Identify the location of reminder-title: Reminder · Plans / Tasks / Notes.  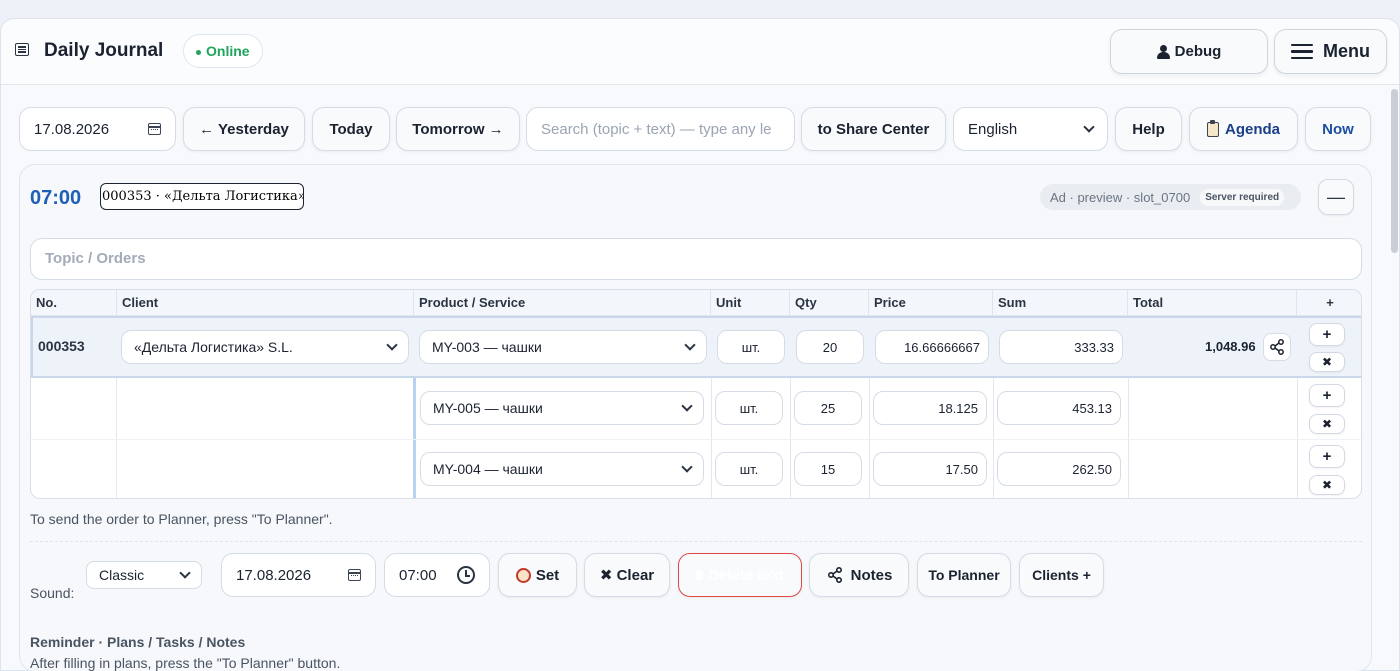
(138, 642).